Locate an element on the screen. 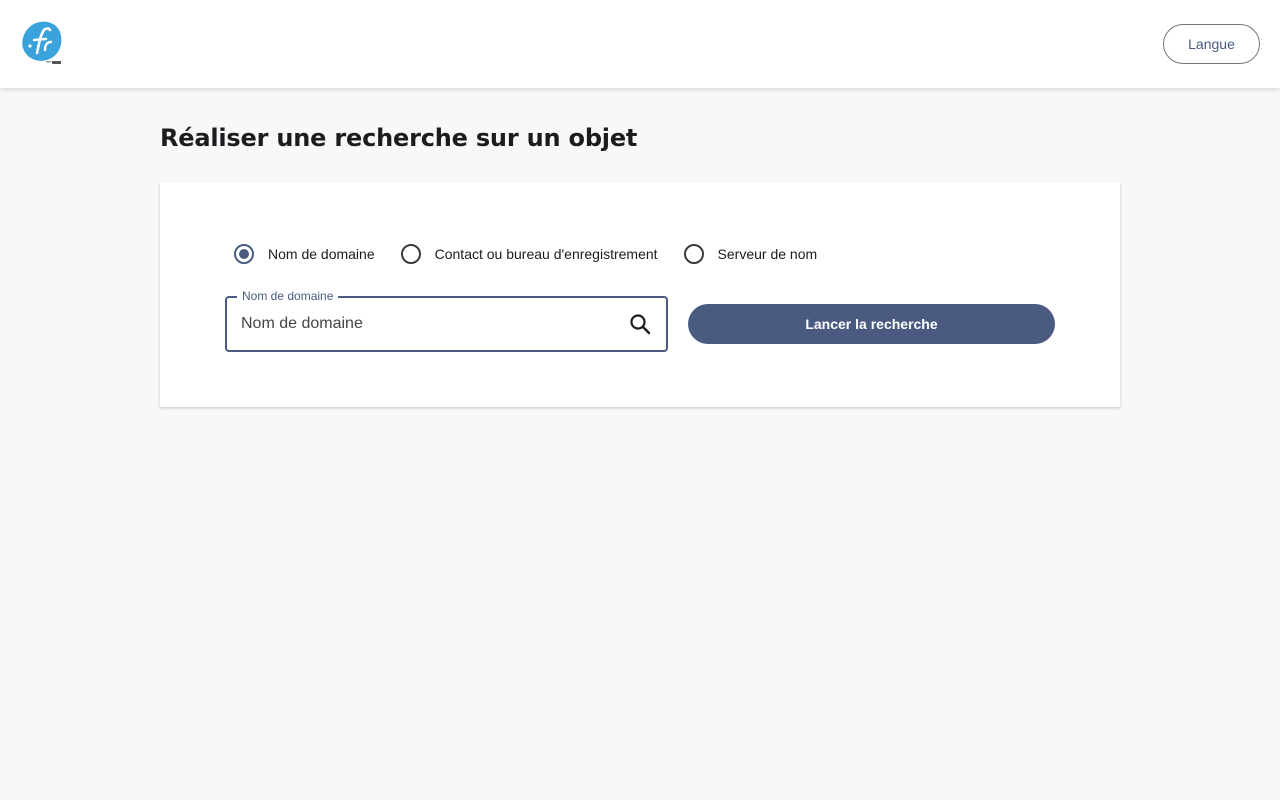 The height and width of the screenshot is (800, 1280). radio-checked-icon is located at coordinates (244, 254).